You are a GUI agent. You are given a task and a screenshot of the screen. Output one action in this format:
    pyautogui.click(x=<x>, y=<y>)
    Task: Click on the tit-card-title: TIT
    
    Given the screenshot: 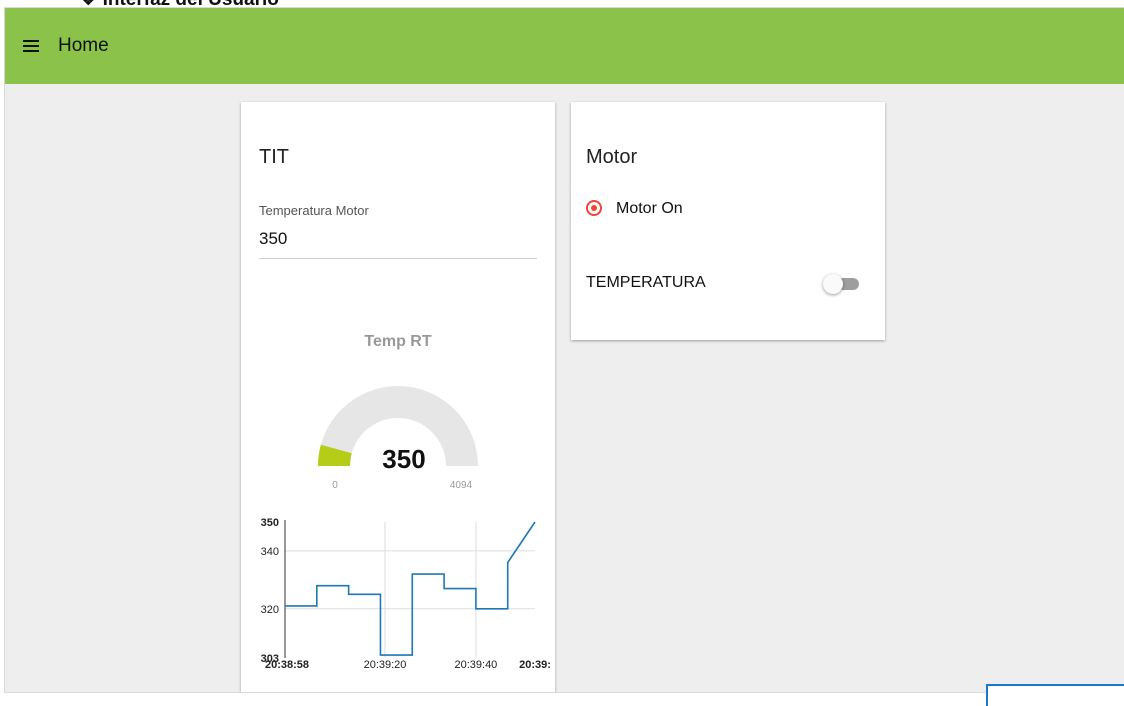 What is the action you would take?
    pyautogui.click(x=274, y=157)
    